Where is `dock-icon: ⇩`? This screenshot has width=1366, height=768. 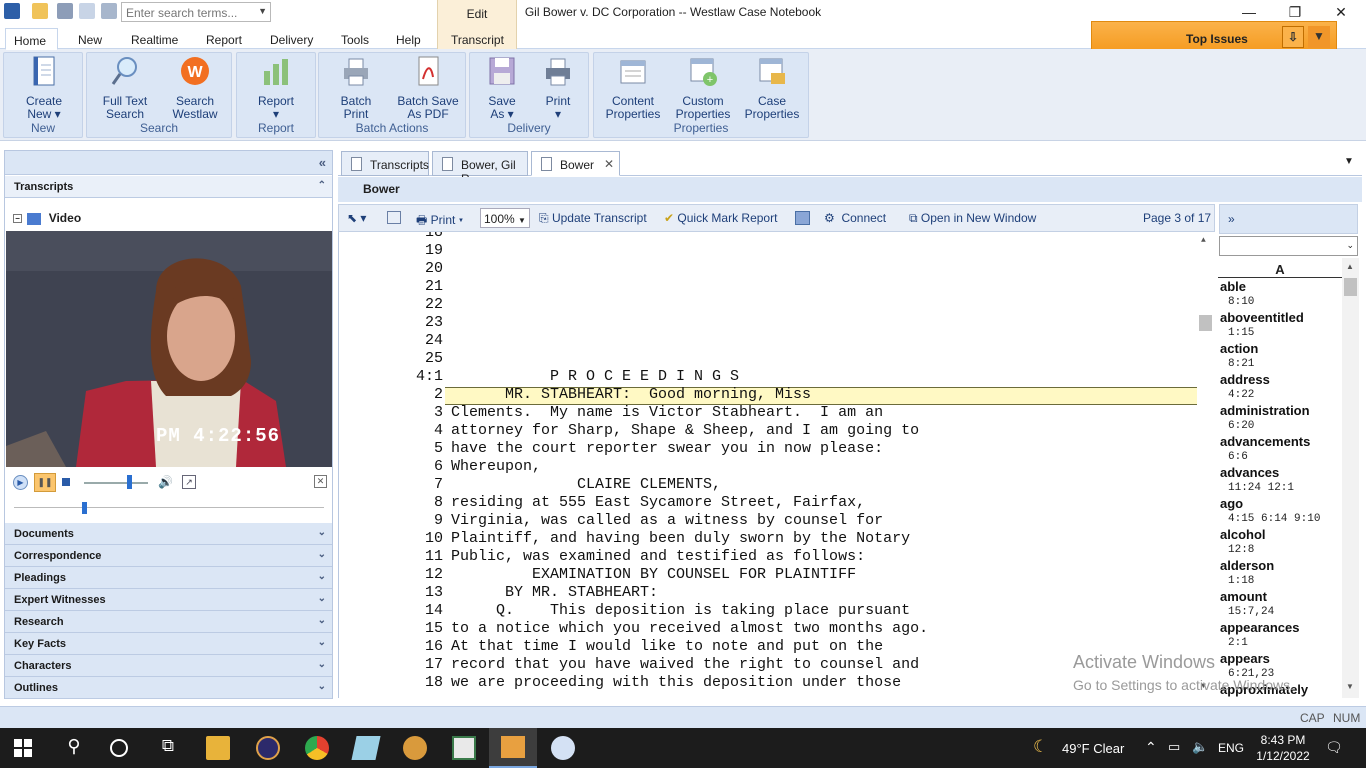
dock-icon: ⇩ is located at coordinates (1293, 37).